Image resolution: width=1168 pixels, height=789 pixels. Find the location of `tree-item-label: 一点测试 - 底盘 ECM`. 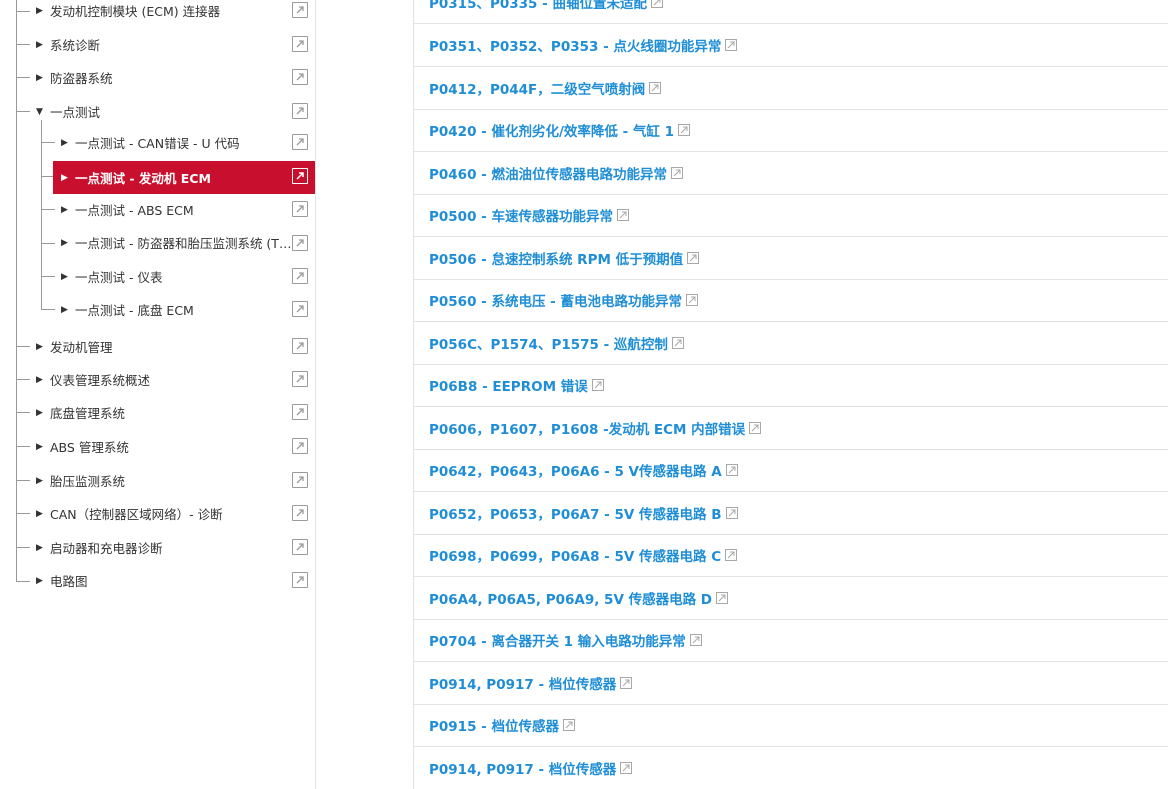

tree-item-label: 一点测试 - 底盘 ECM is located at coordinates (134, 310).